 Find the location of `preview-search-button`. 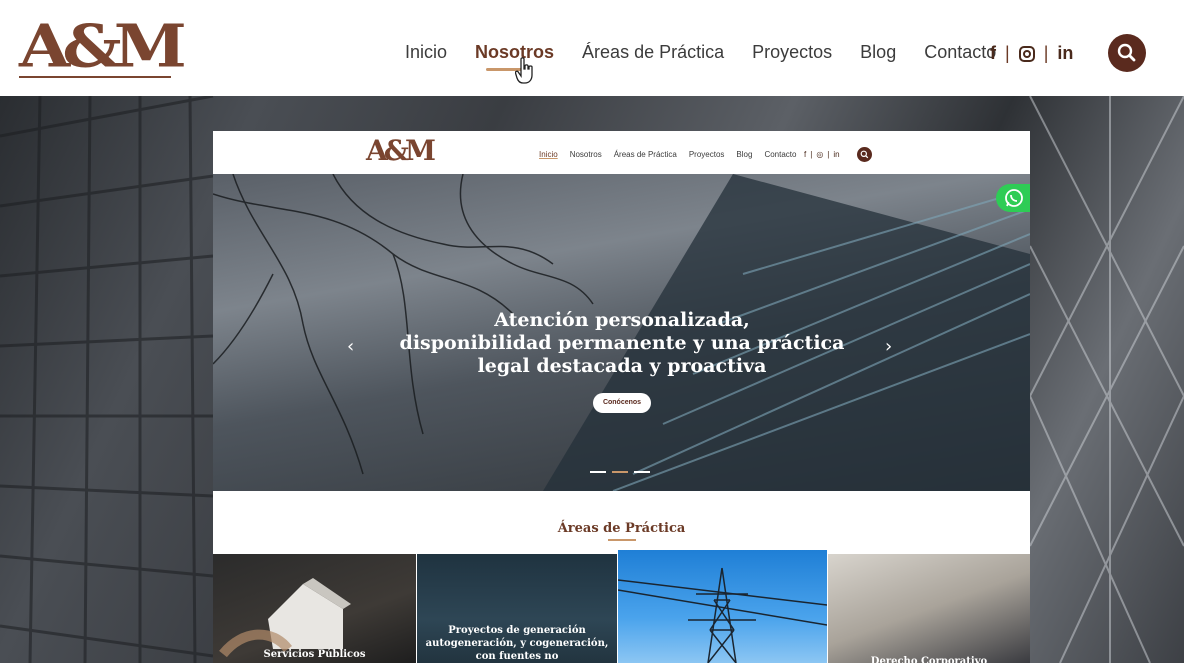

preview-search-button is located at coordinates (864, 154).